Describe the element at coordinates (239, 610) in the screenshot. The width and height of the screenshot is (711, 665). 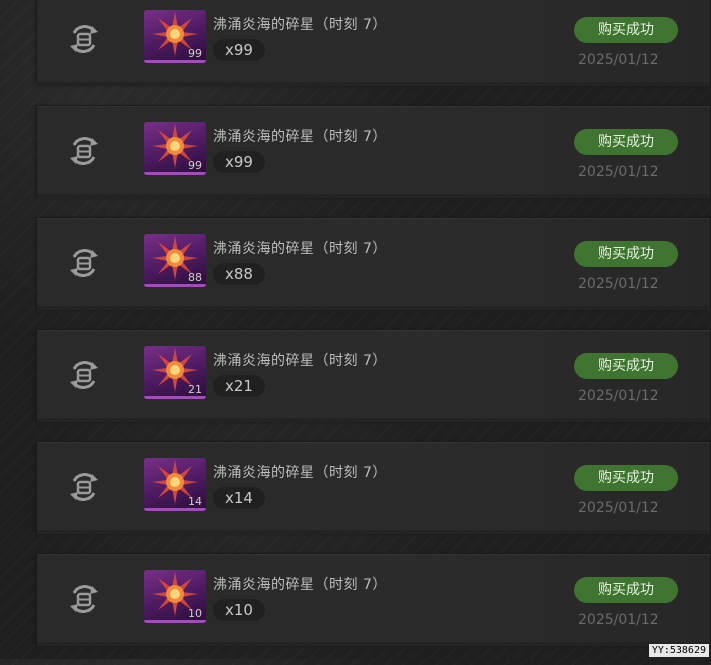
I see `quantity-badge: x10` at that location.